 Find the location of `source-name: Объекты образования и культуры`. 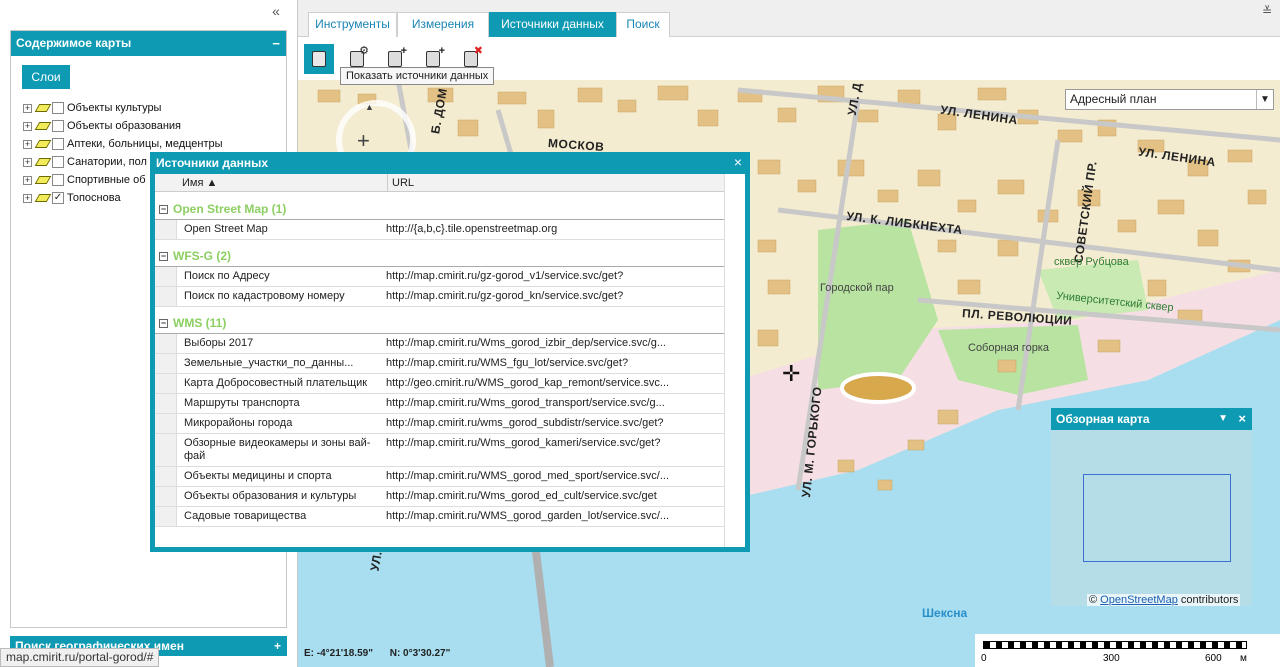

source-name: Объекты образования и культуры is located at coordinates (270, 496).